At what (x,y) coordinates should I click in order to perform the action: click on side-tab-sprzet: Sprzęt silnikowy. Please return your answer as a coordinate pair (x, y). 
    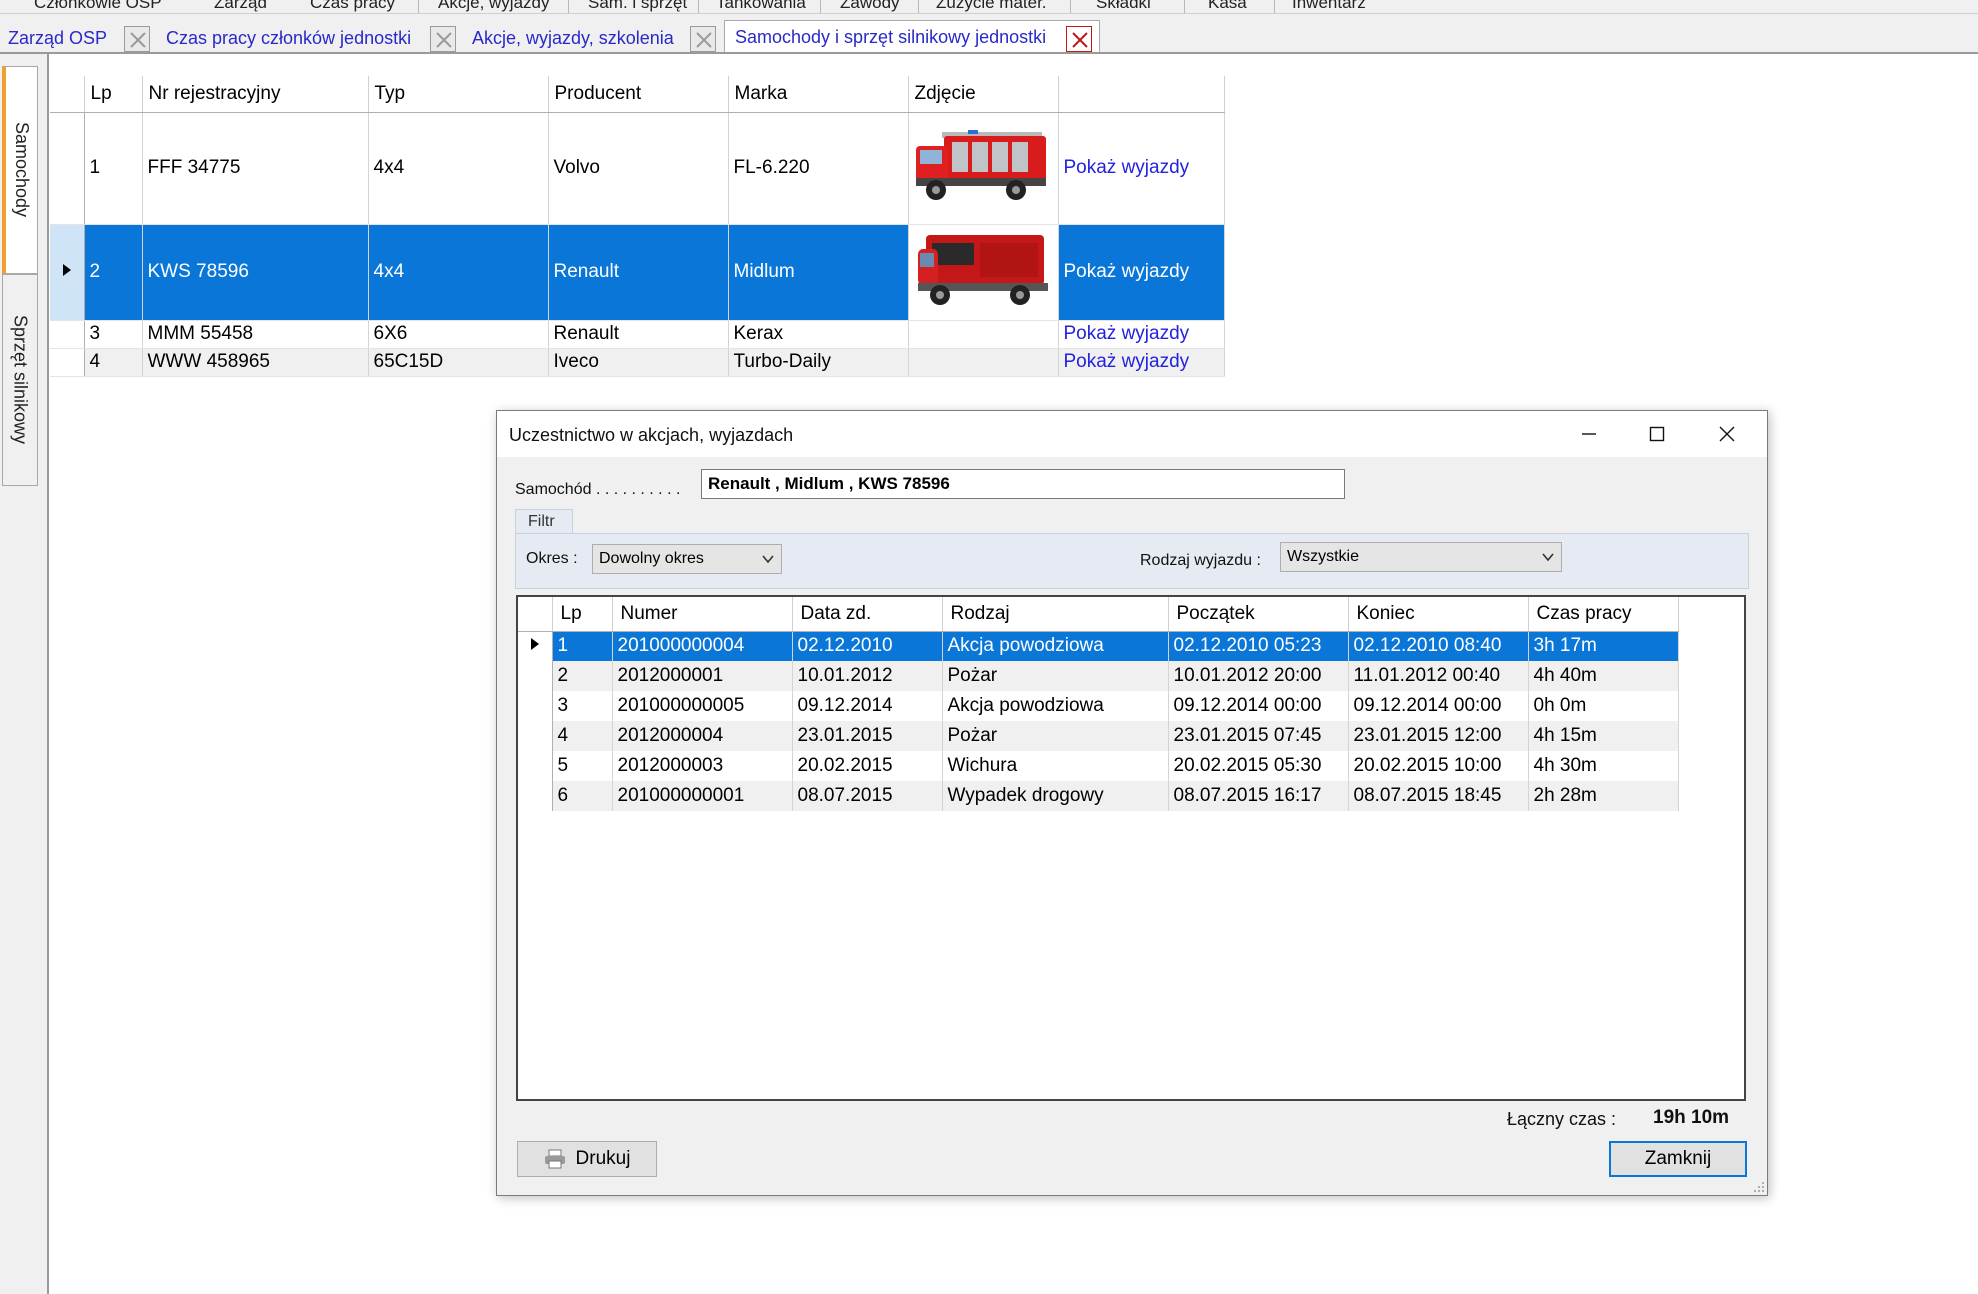
    Looking at the image, I should click on (20, 380).